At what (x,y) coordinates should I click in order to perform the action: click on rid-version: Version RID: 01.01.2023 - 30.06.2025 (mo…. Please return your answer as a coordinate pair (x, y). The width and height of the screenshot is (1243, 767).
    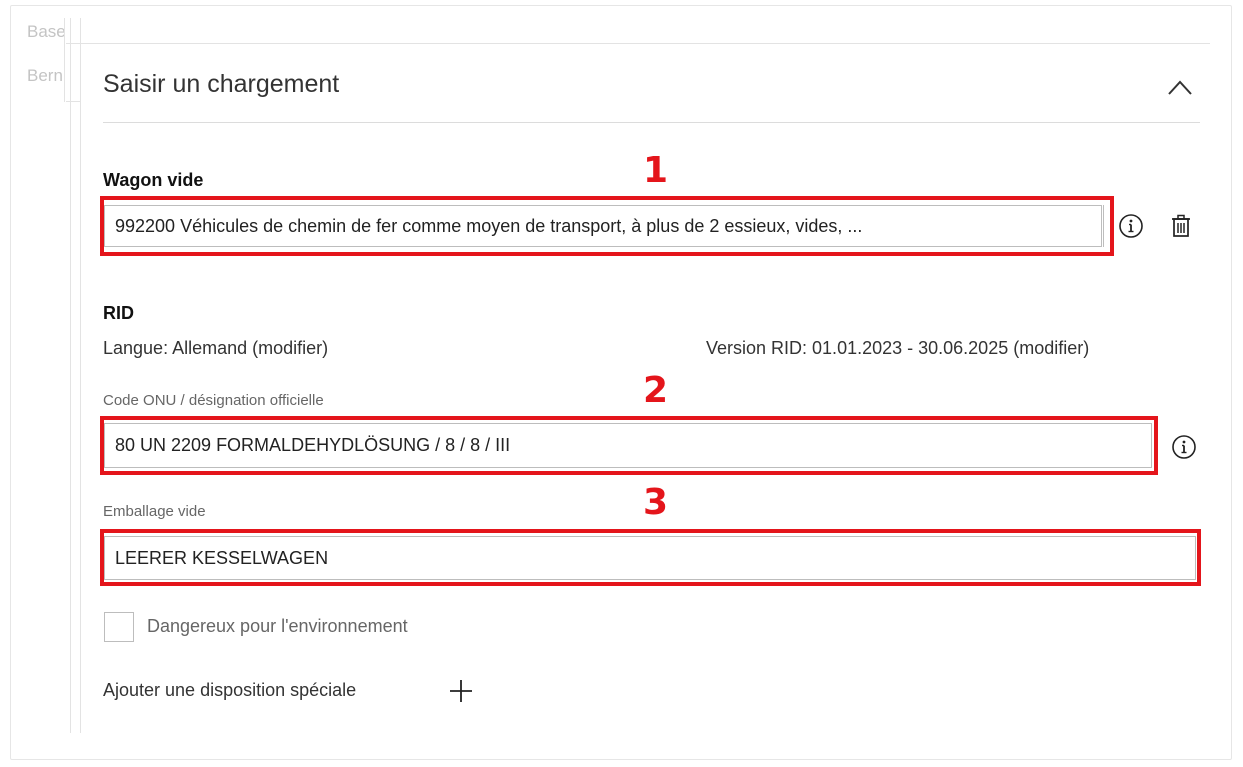
    Looking at the image, I should click on (897, 348).